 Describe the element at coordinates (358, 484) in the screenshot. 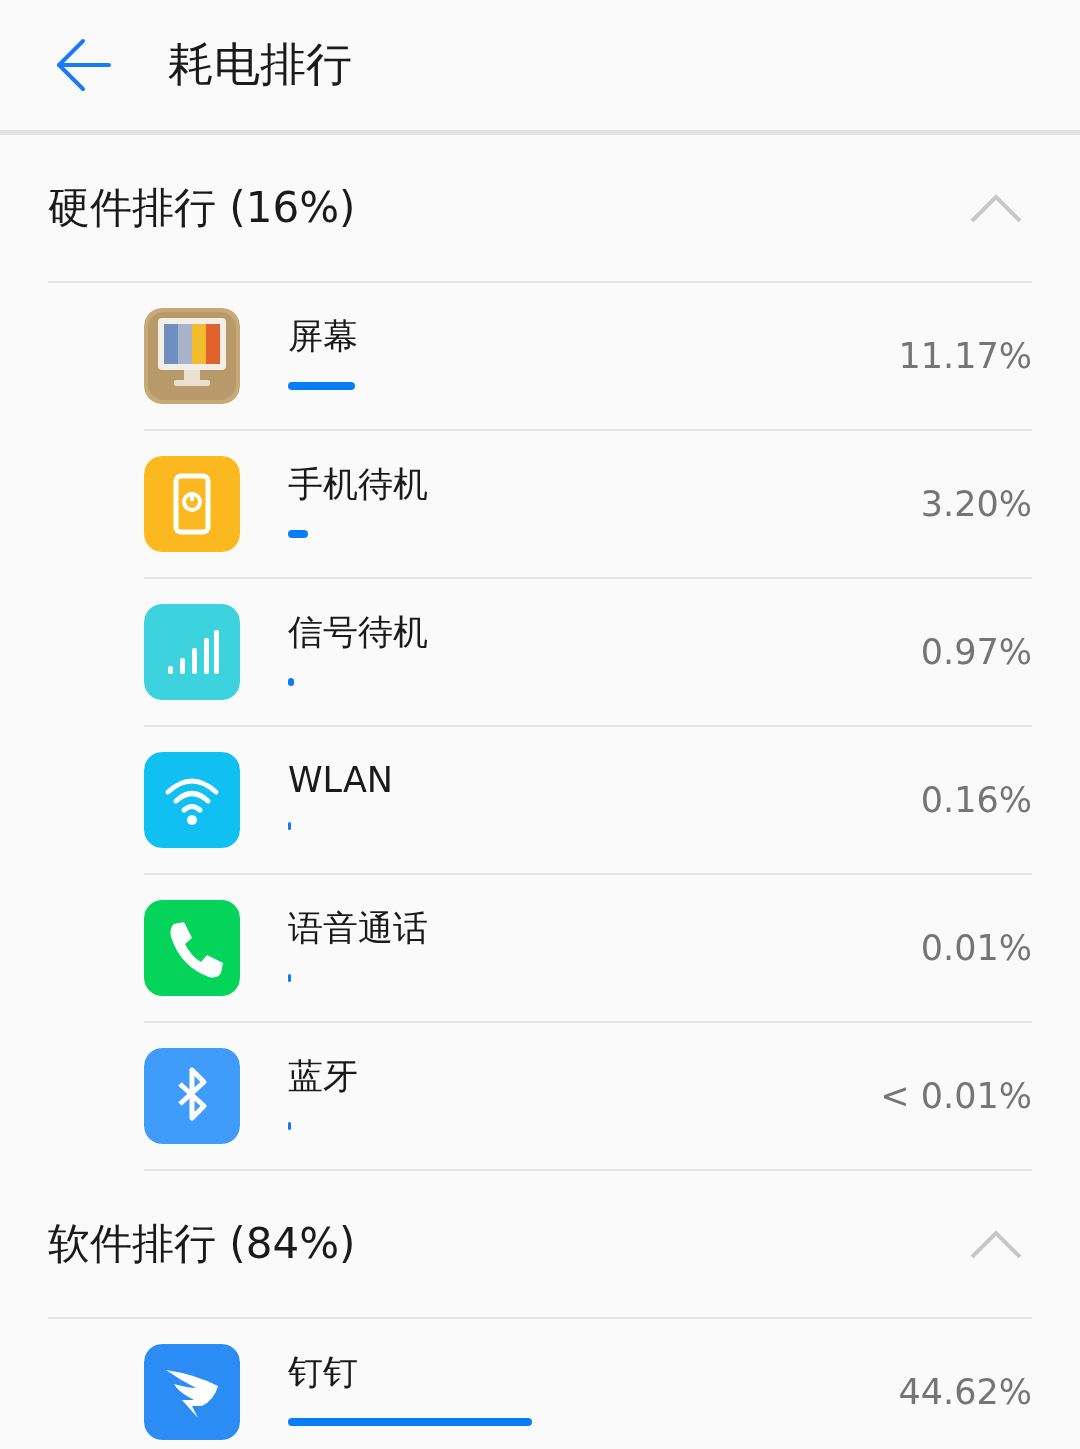

I see `item-name: 手机待机` at that location.